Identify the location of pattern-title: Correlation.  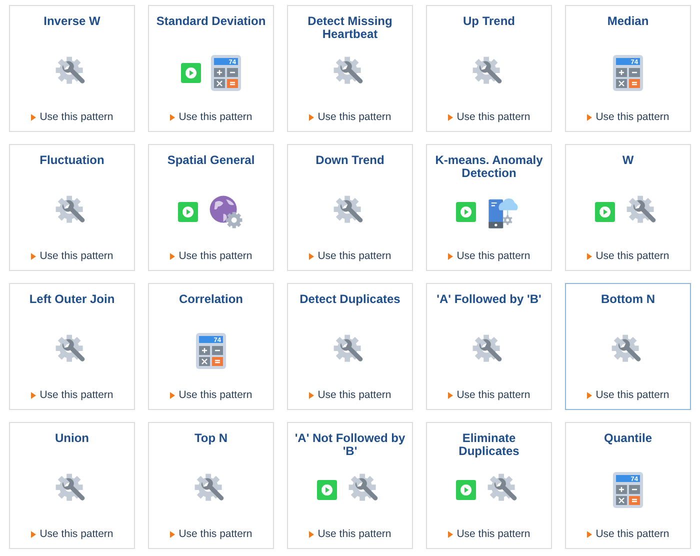
(210, 300).